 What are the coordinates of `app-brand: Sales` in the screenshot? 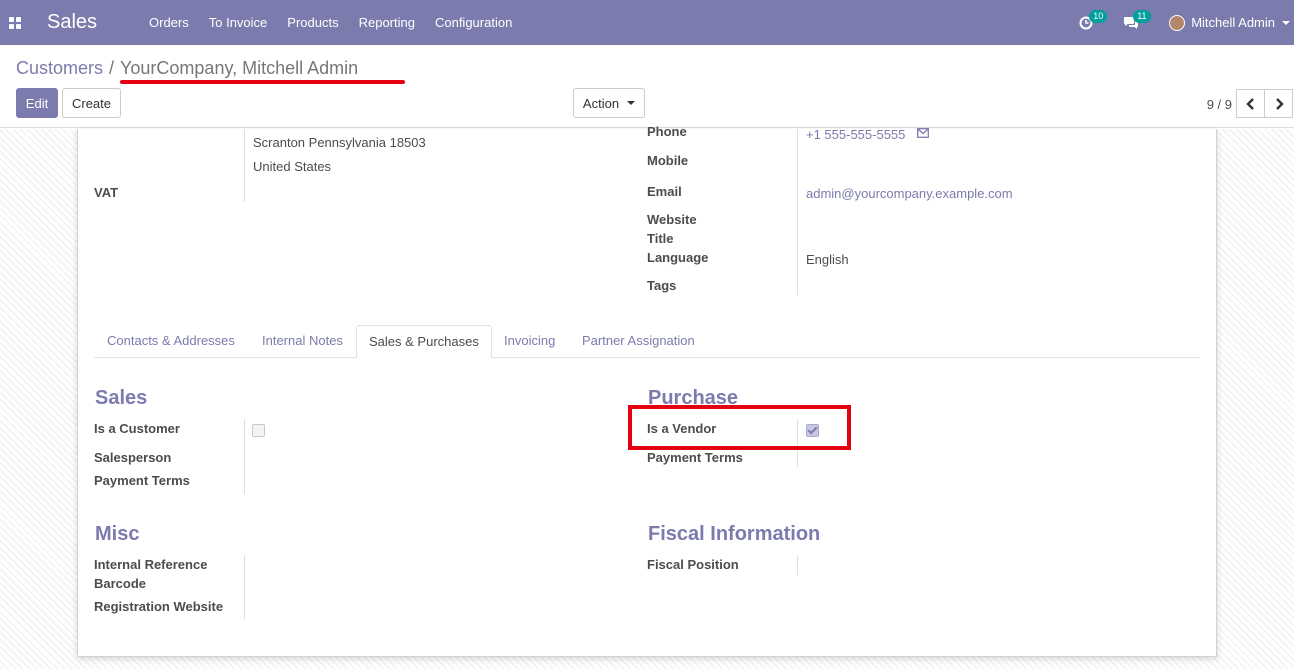 It's located at (93, 22).